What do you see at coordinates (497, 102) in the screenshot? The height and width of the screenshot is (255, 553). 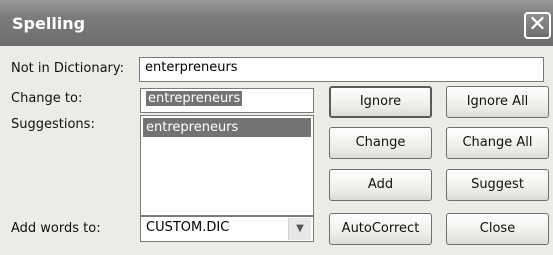 I see `ignore-all-button: Ignore All` at bounding box center [497, 102].